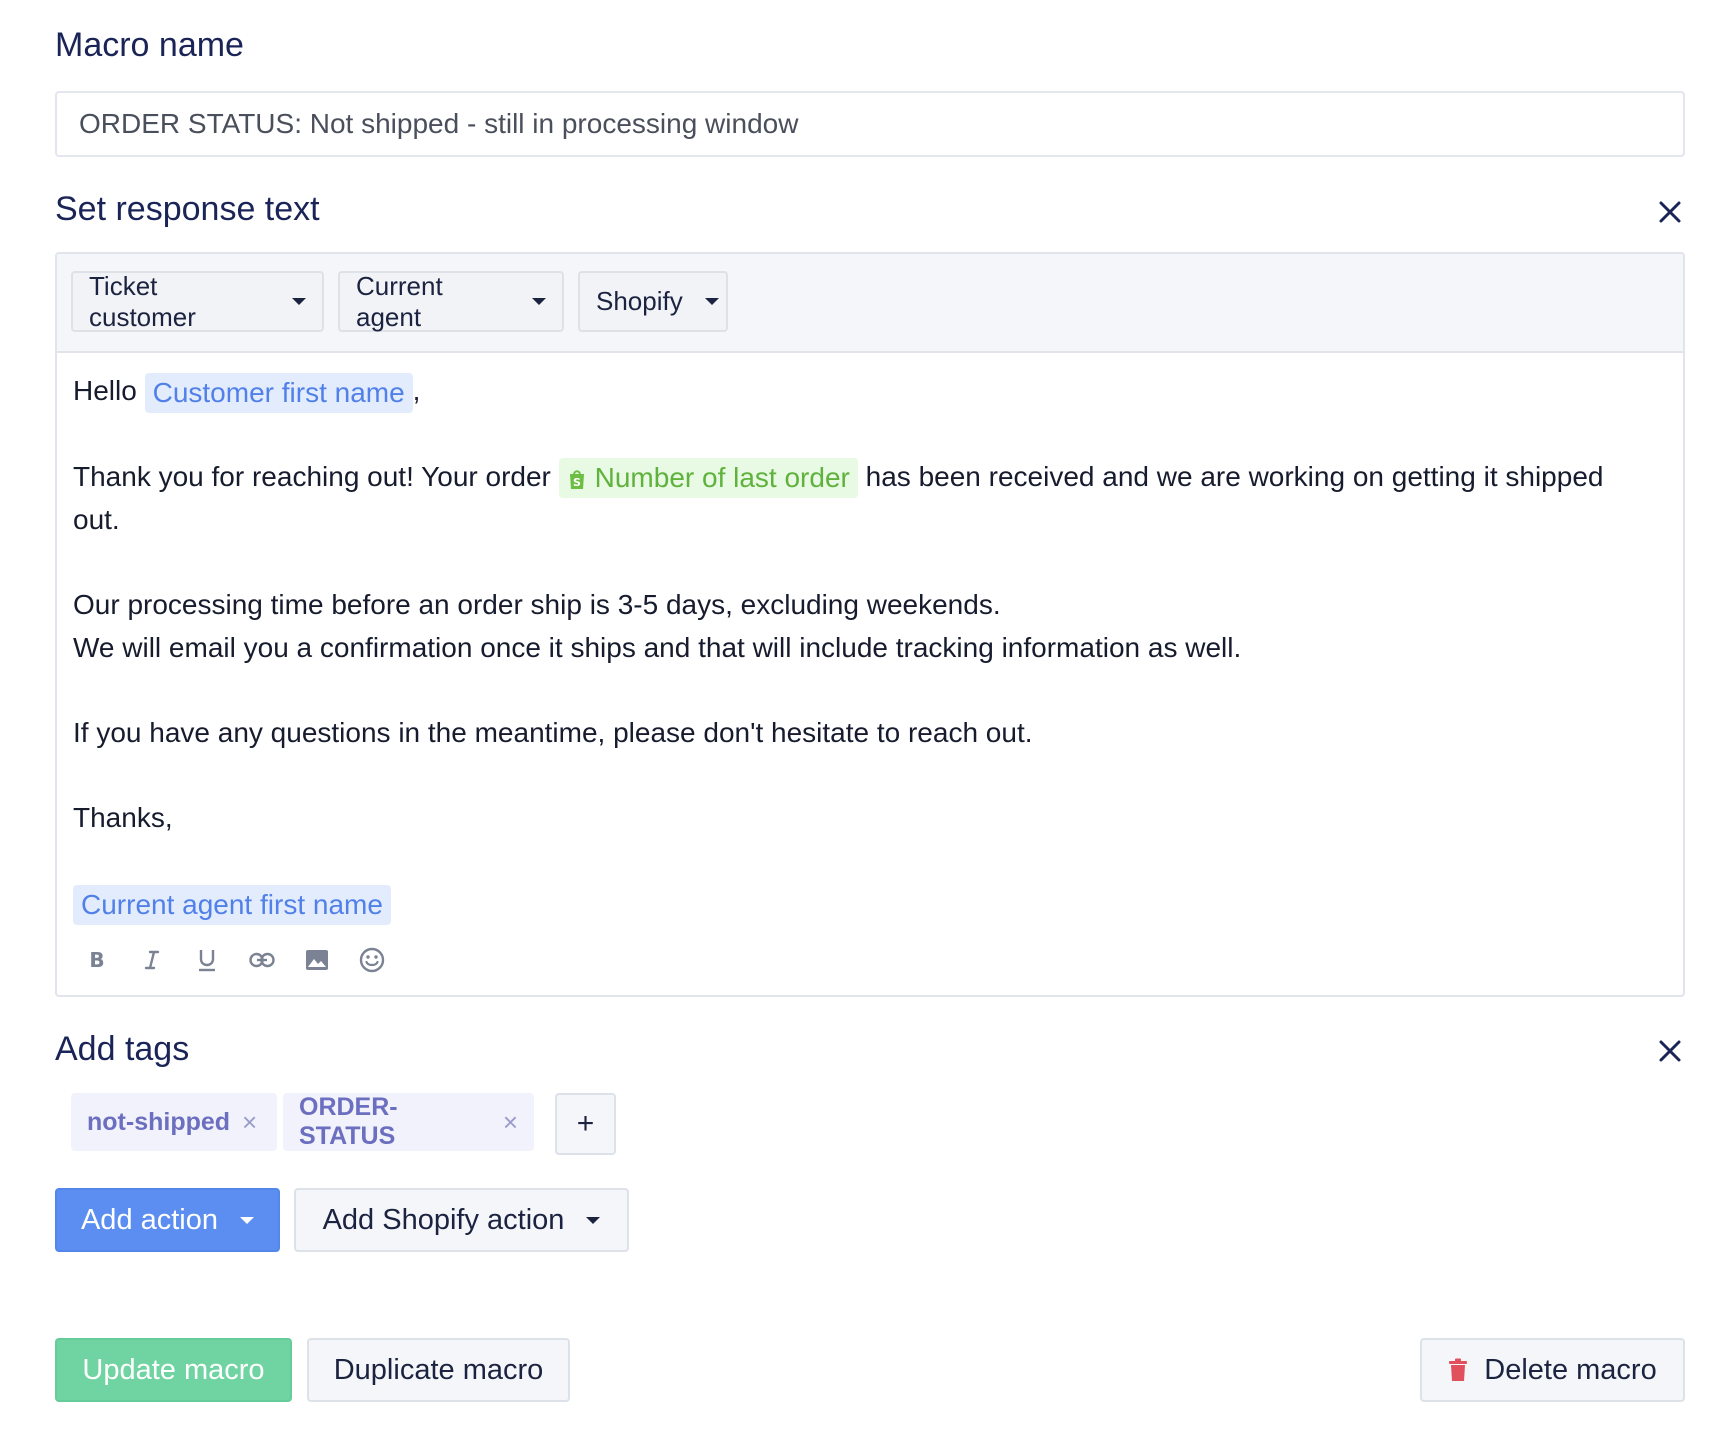 The height and width of the screenshot is (1436, 1728). What do you see at coordinates (232, 904) in the screenshot?
I see `agent-first-name-variable: Current agent first name` at bounding box center [232, 904].